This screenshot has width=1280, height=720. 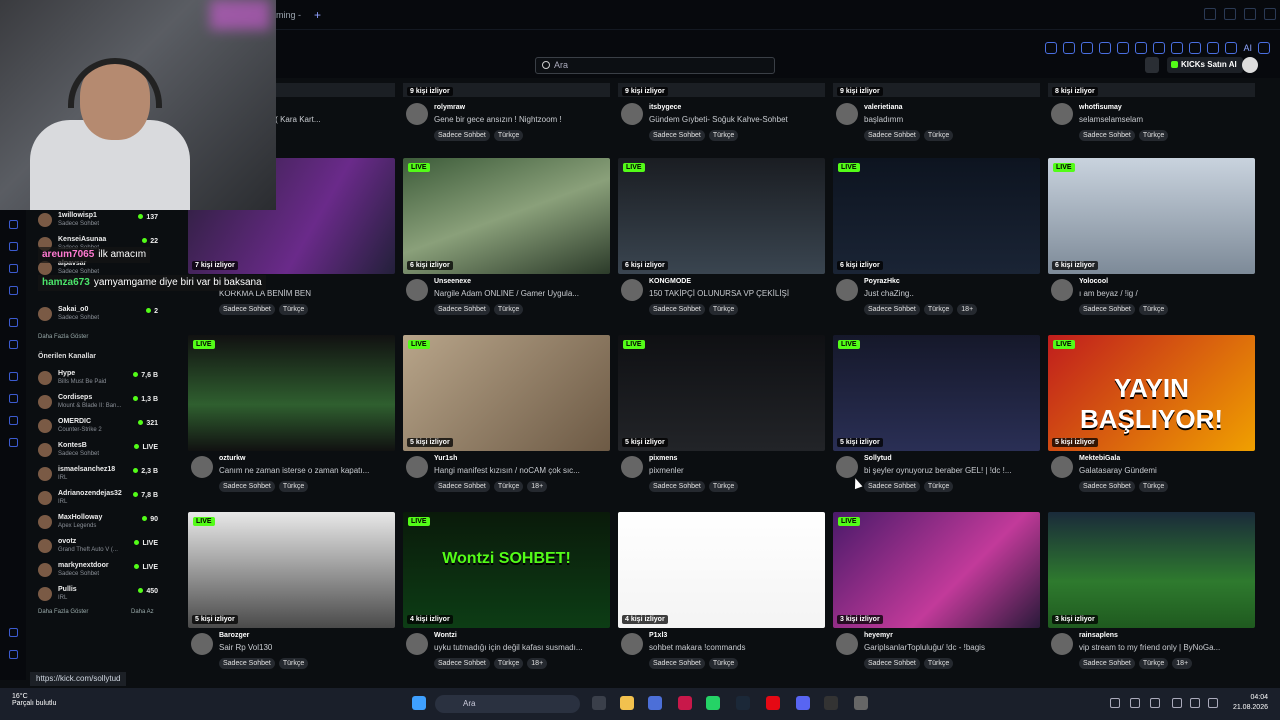 I want to click on stream-title: Gündem Gıybeti- Soğuk Kahve-Sohbet, so click(x=736, y=119).